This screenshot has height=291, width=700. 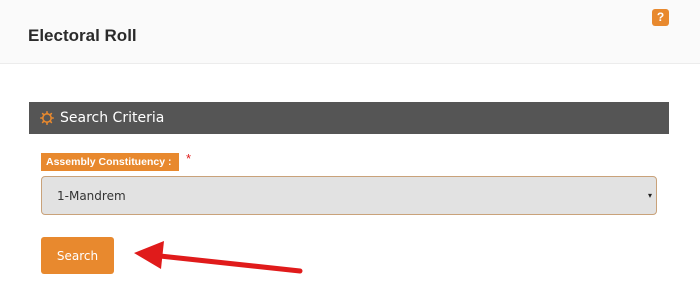 I want to click on required-mark: *, so click(x=189, y=158).